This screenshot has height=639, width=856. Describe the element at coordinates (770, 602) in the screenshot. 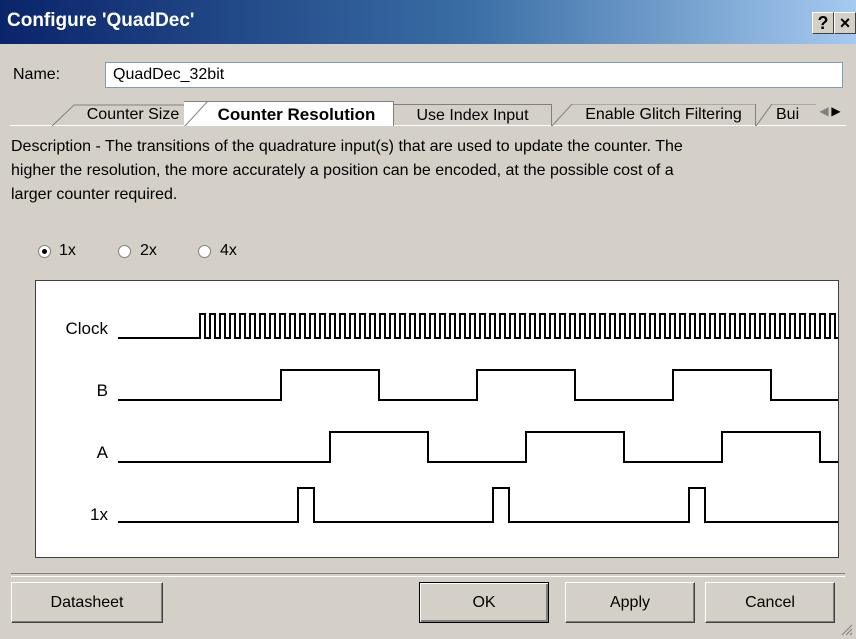

I see `cancel-button: Cancel` at that location.